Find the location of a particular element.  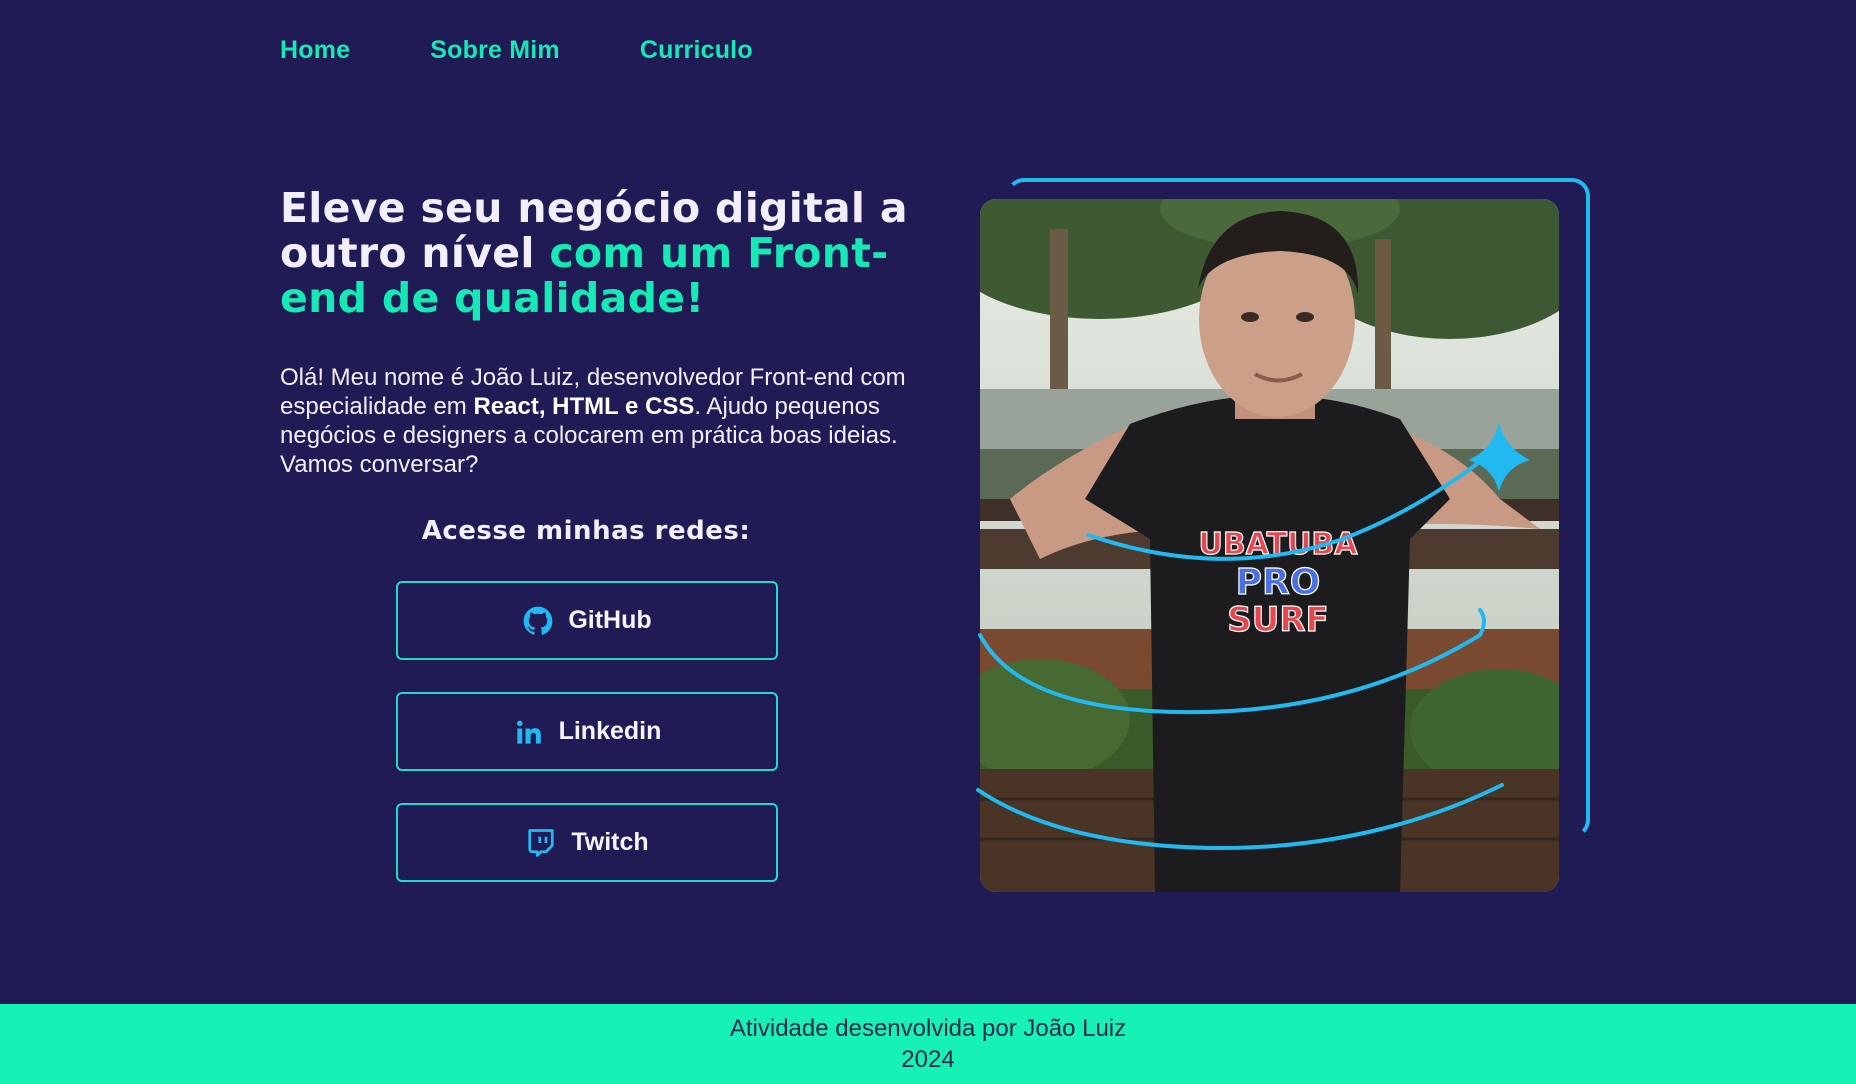

intro-skills: React, HTML e CSS is located at coordinates (584, 406).